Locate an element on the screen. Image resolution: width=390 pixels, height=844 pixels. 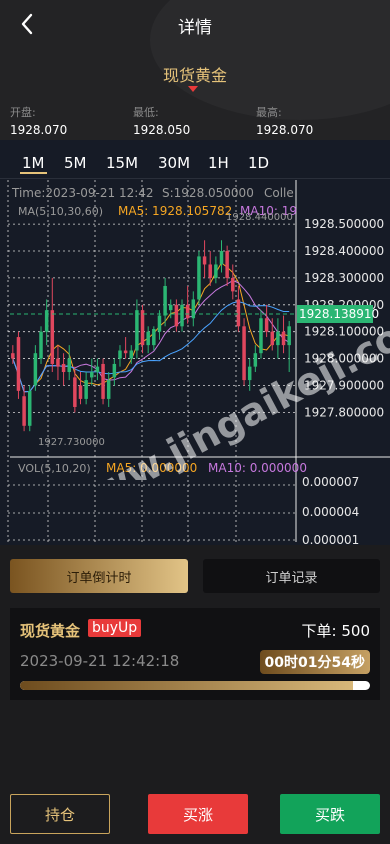
stat-high-label: 最高: is located at coordinates (269, 112).